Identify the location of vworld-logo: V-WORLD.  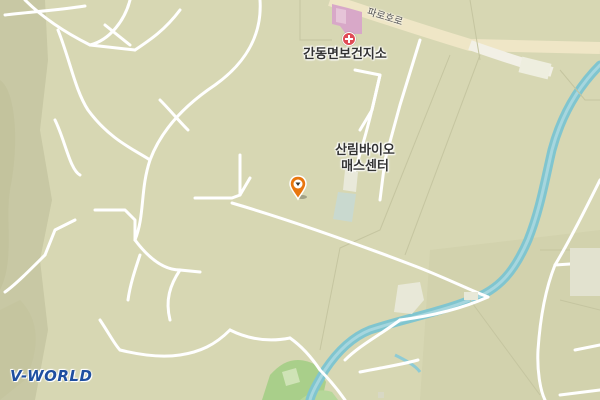
(51, 376).